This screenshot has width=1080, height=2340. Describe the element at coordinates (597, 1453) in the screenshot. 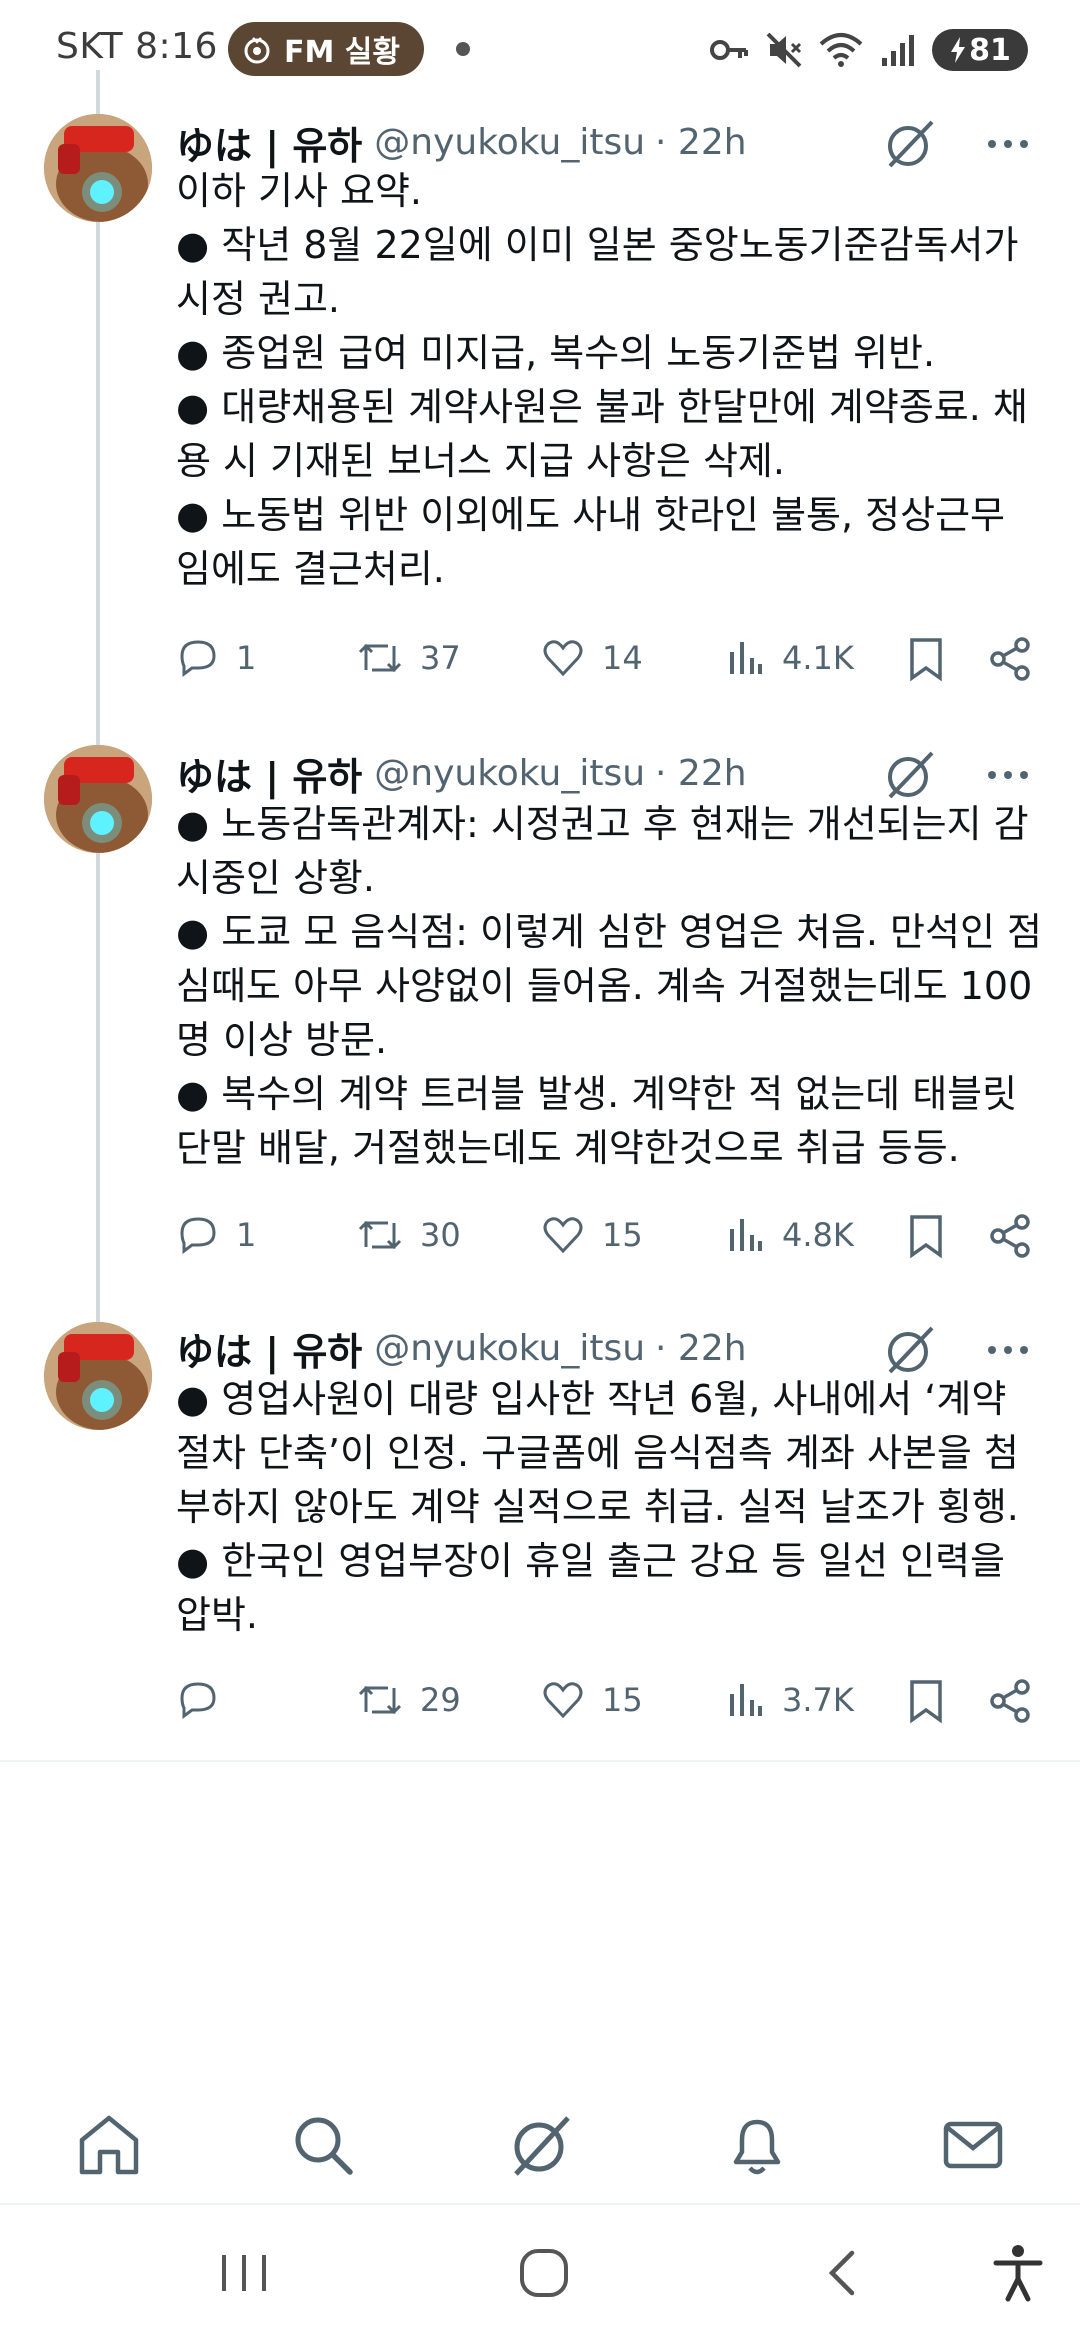

I see `tweet-line: 절차 단축’이 인정. 구글폼에 음식점측 계좌 사본을 첨` at that location.